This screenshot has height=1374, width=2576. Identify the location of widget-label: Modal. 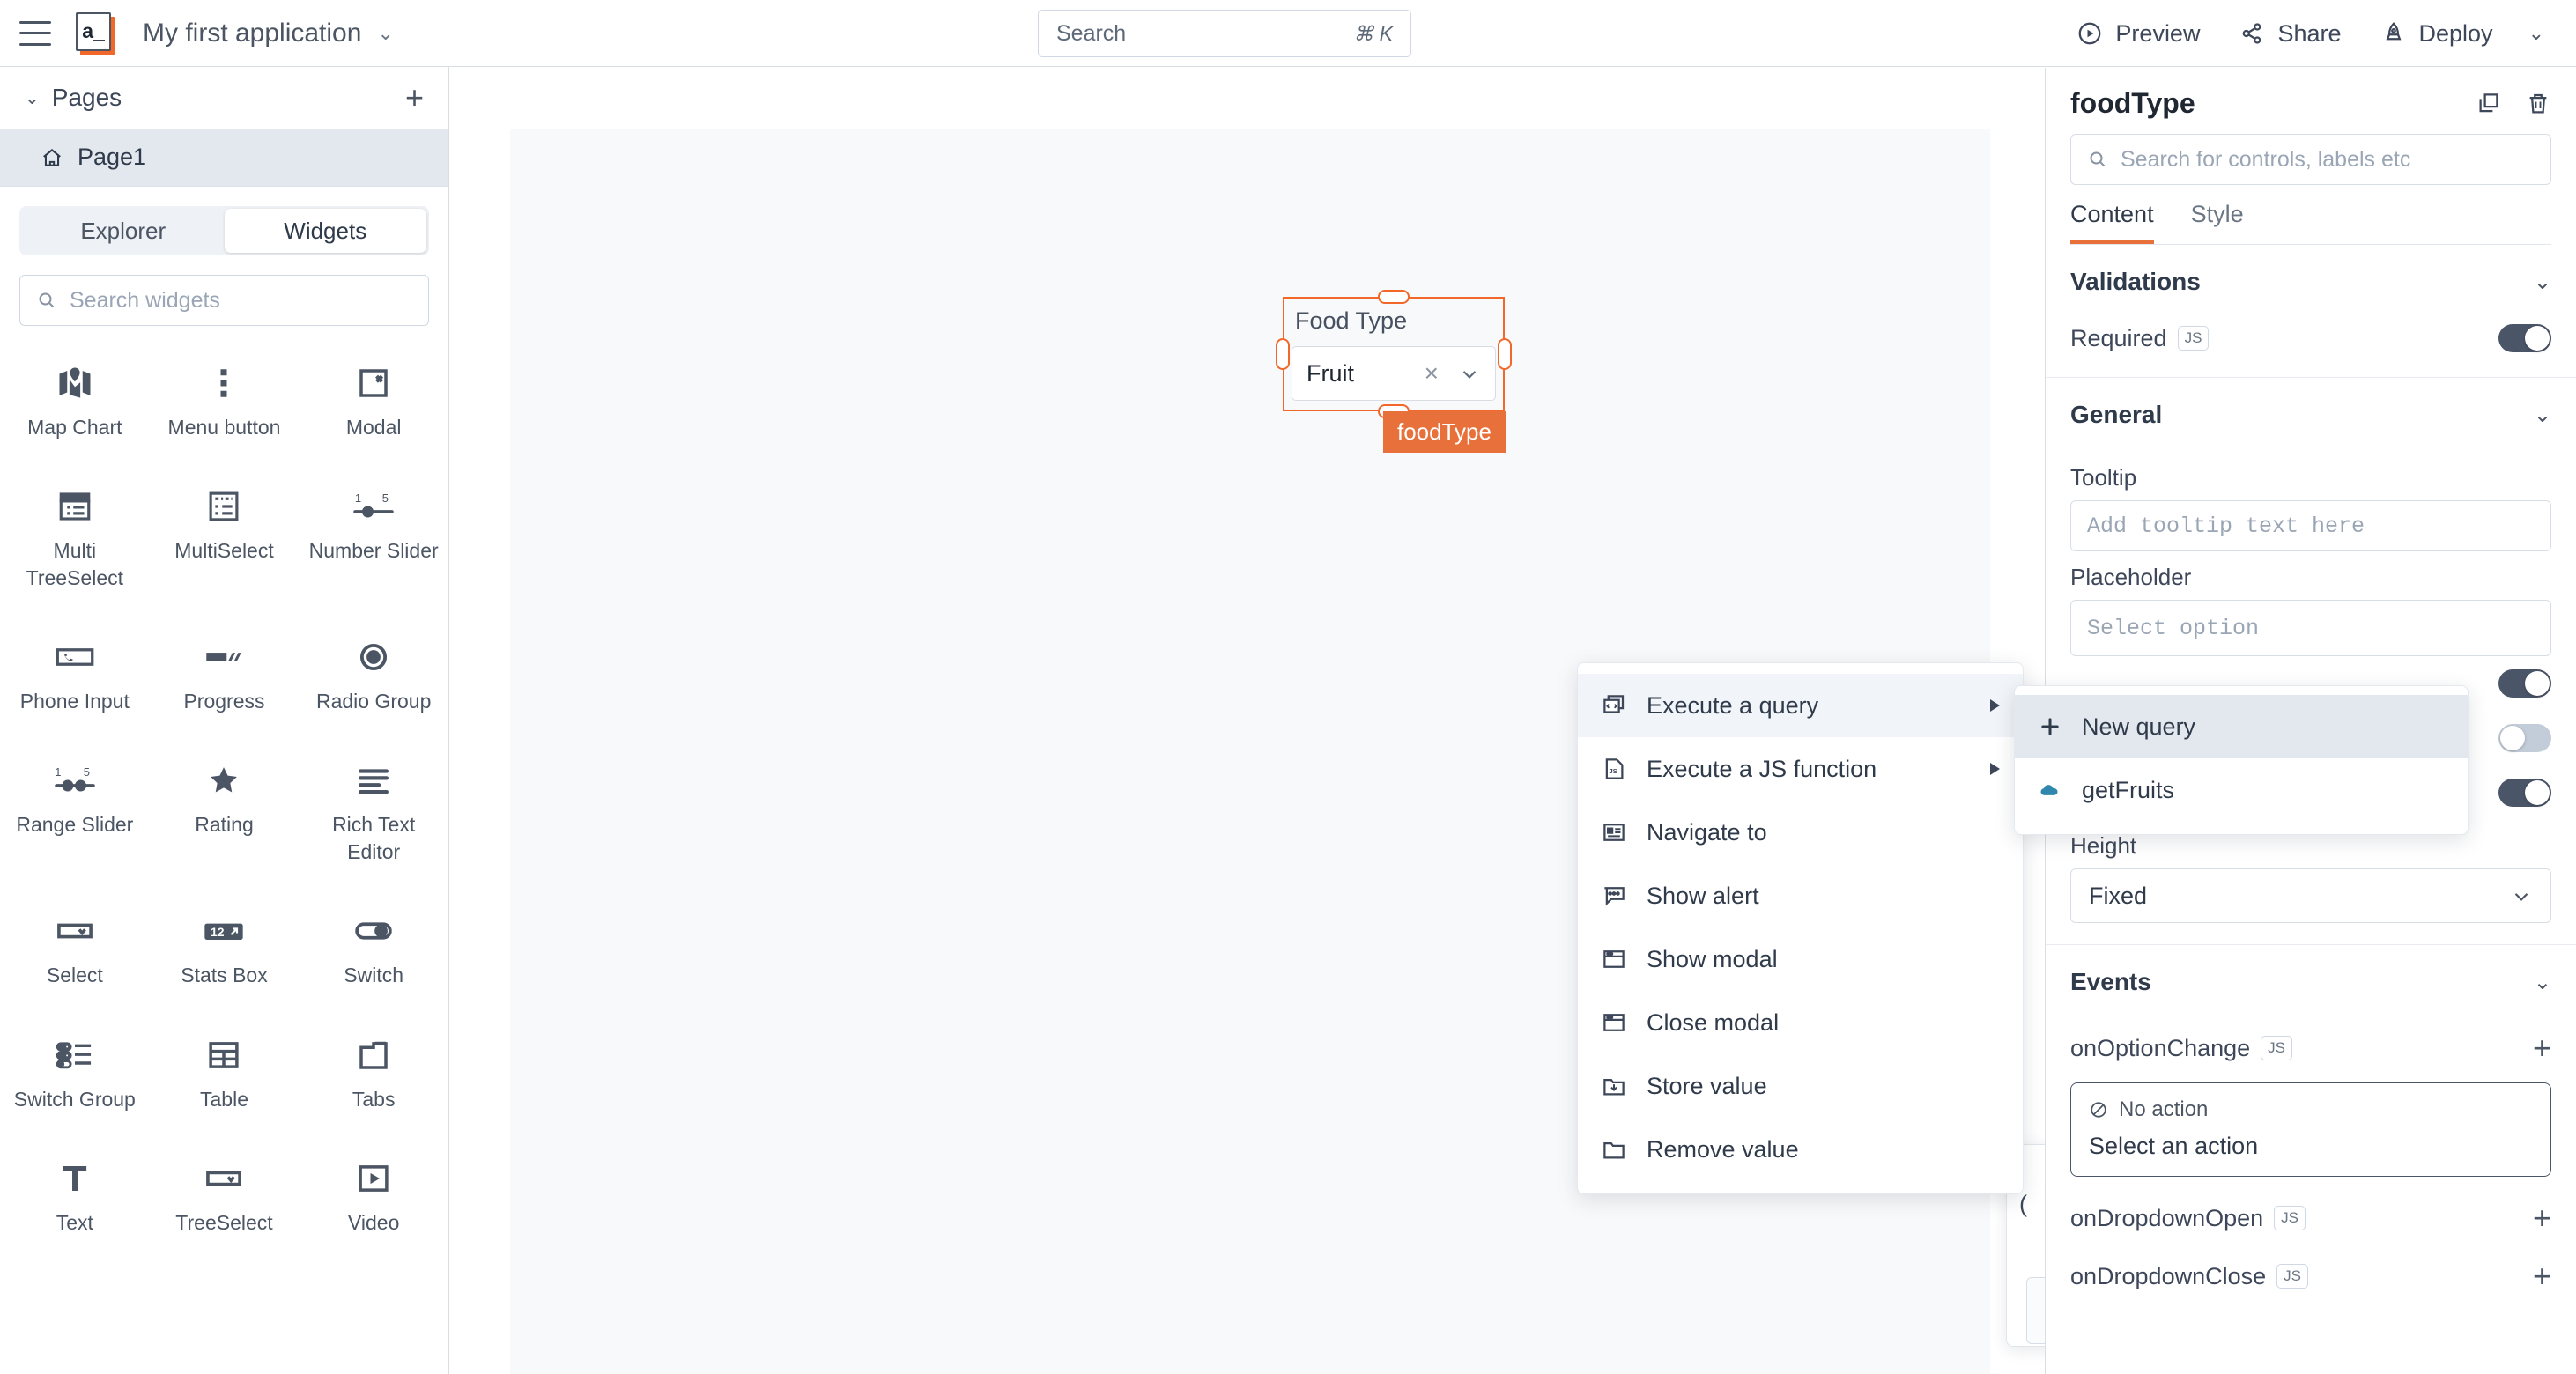
(374, 427).